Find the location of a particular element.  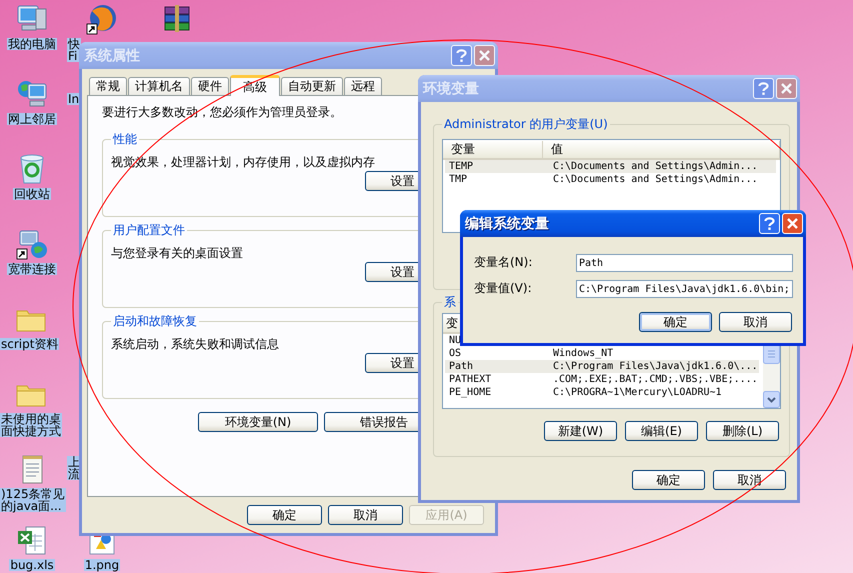

icon-label: 快 Fi is located at coordinates (74, 50).